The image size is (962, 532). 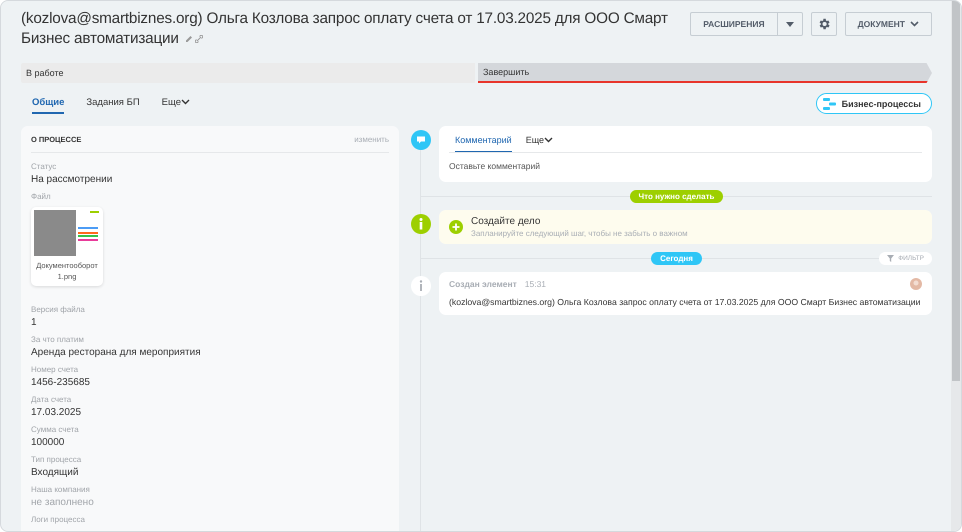 What do you see at coordinates (677, 196) in the screenshot?
I see `todo-divider-label: Что нужно сделать` at bounding box center [677, 196].